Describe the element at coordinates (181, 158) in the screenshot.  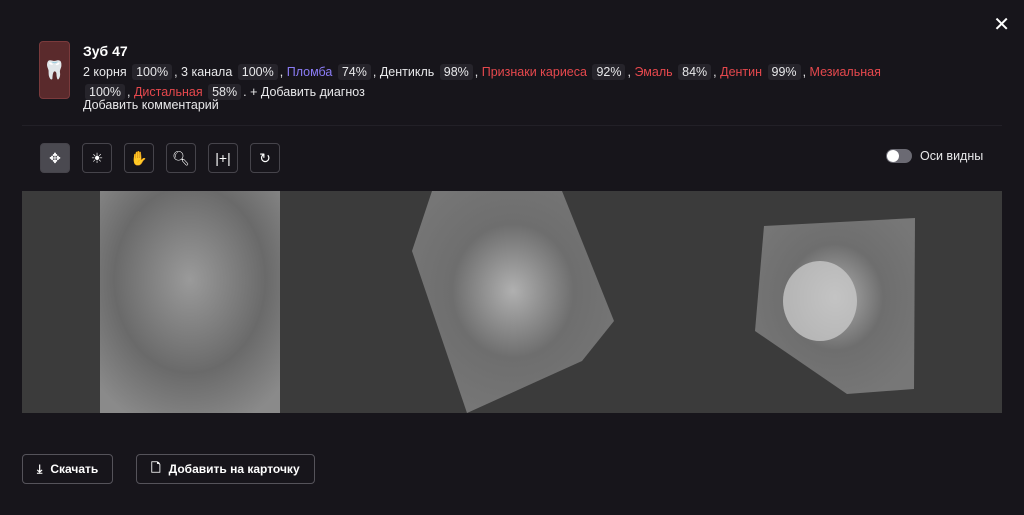
I see `zoom-icon: 🔍︎` at that location.